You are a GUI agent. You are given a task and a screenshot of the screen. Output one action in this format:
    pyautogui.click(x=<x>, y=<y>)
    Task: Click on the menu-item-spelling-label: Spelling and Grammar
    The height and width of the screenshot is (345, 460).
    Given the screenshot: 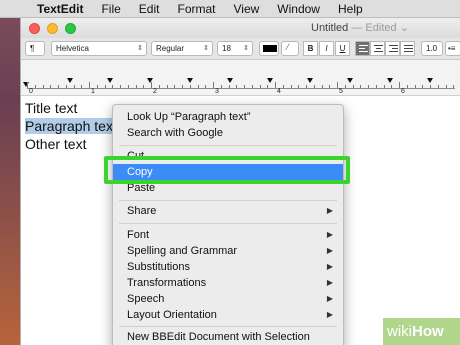 What is the action you would take?
    pyautogui.click(x=182, y=251)
    